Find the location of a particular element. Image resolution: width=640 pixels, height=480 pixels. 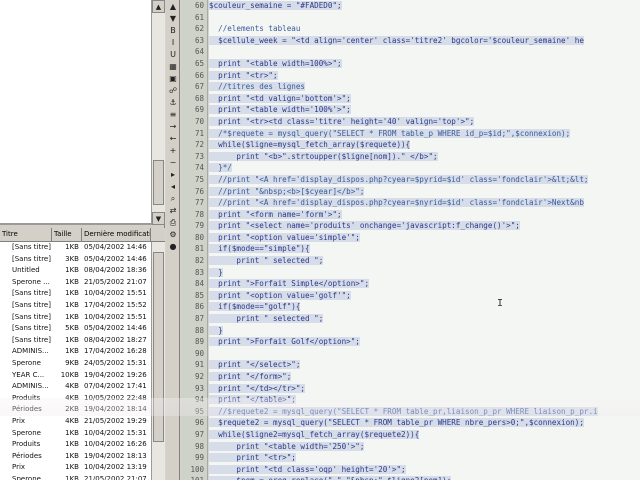

file-row: Untitled 1KB 08/04/2002 18:36 is located at coordinates (82, 271).